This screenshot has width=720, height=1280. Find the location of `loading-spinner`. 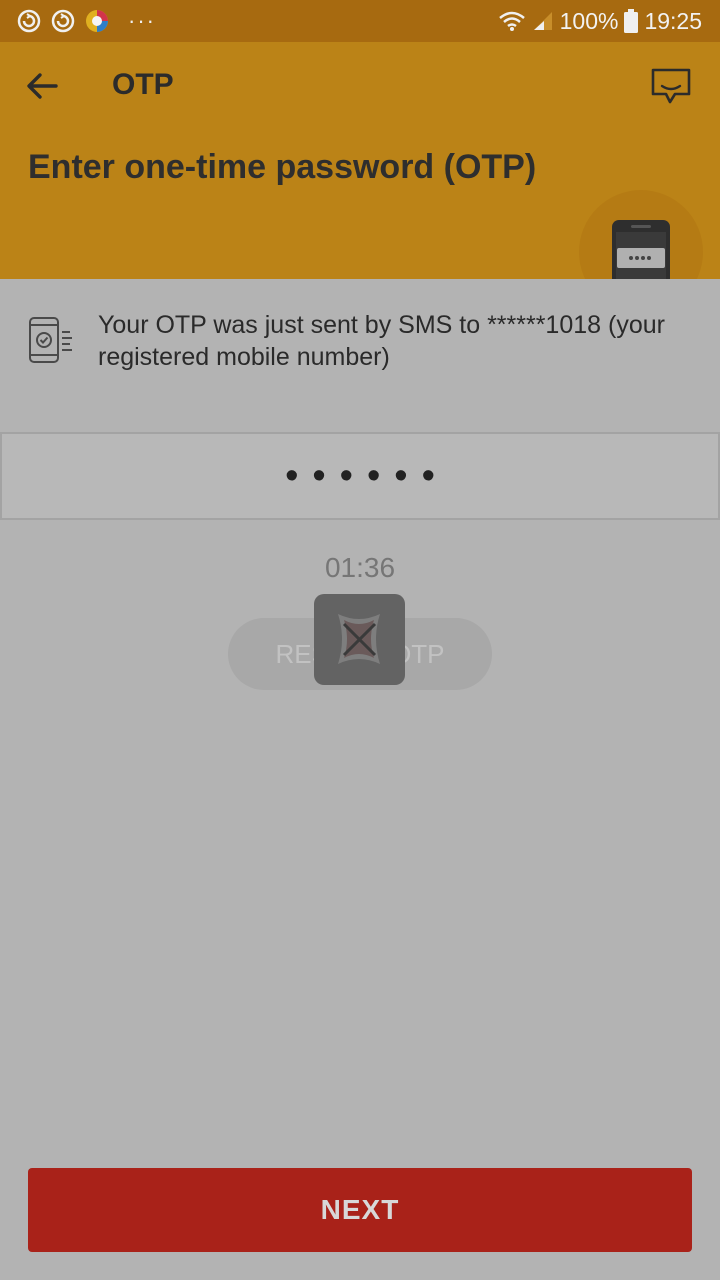

loading-spinner is located at coordinates (359, 639).